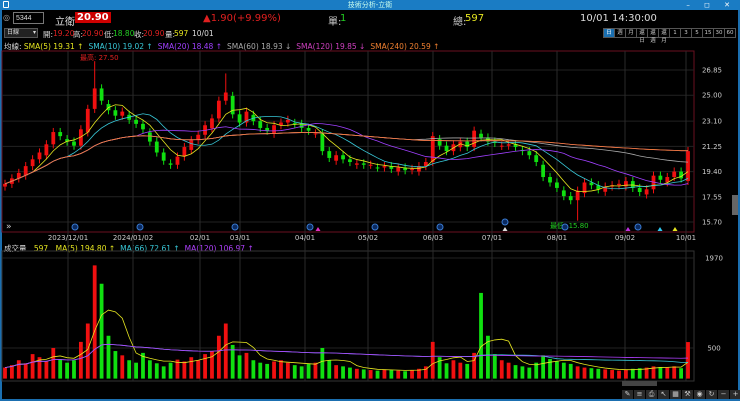 The image size is (740, 401). What do you see at coordinates (711, 394) in the screenshot?
I see `refresh-icon: ↻` at bounding box center [711, 394].